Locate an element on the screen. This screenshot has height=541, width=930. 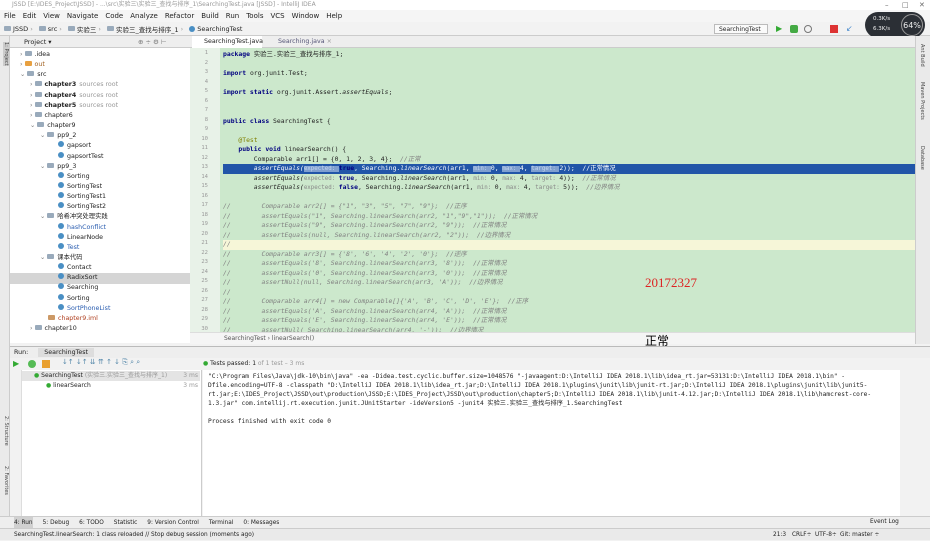
maximize-button: □ is located at coordinates (905, 5).